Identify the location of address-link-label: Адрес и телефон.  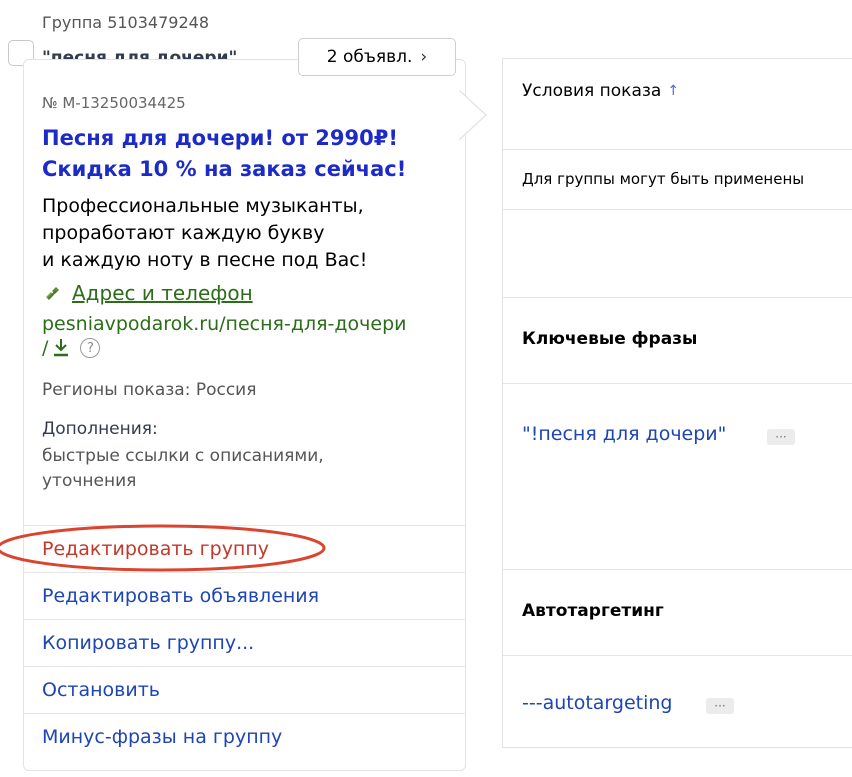
(162, 293).